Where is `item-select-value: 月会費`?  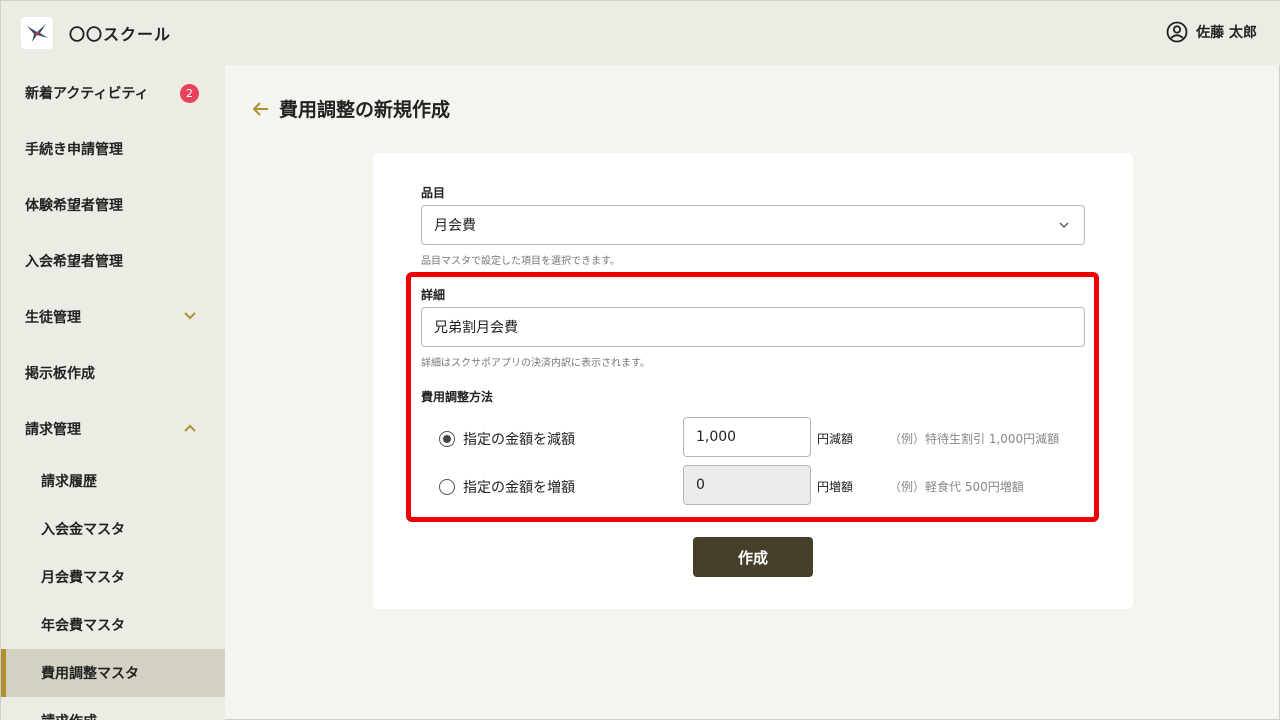 item-select-value: 月会費 is located at coordinates (455, 226).